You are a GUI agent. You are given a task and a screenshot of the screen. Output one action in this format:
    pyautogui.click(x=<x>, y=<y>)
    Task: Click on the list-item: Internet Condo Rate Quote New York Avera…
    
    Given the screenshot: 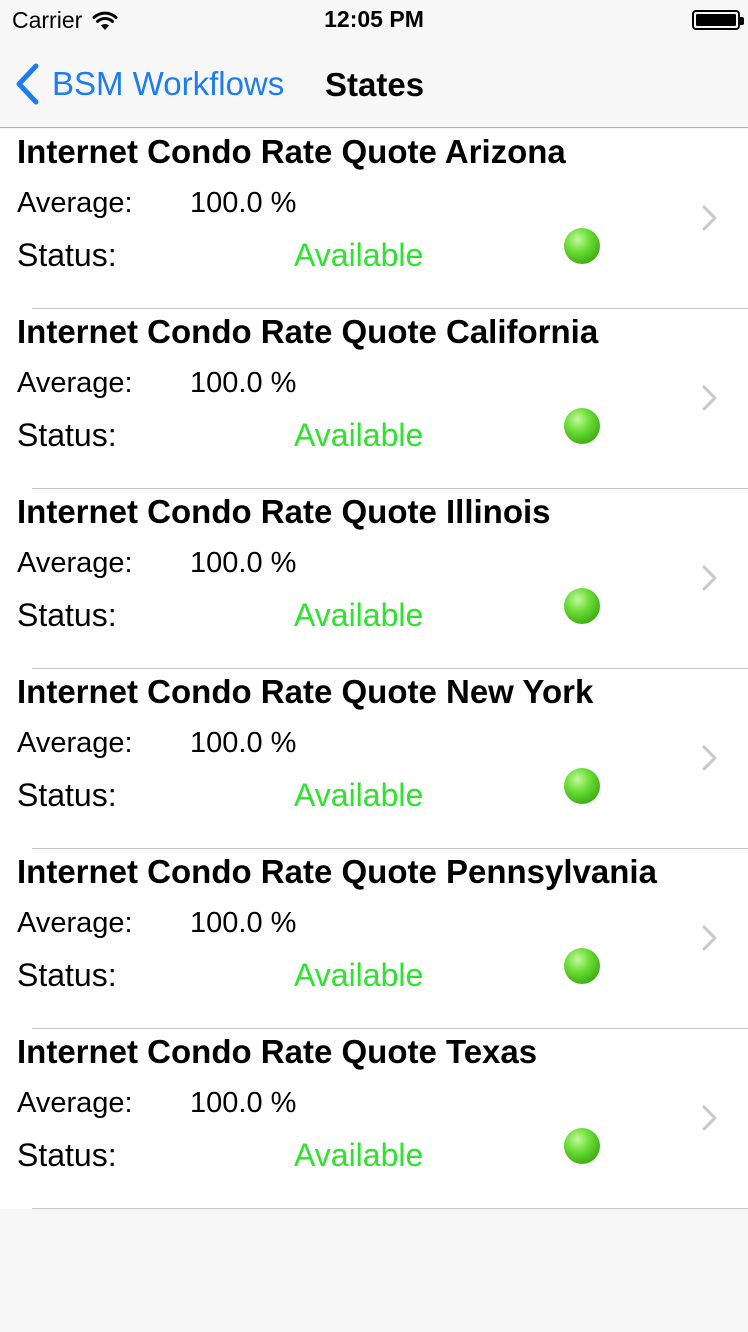 What is the action you would take?
    pyautogui.click(x=374, y=759)
    